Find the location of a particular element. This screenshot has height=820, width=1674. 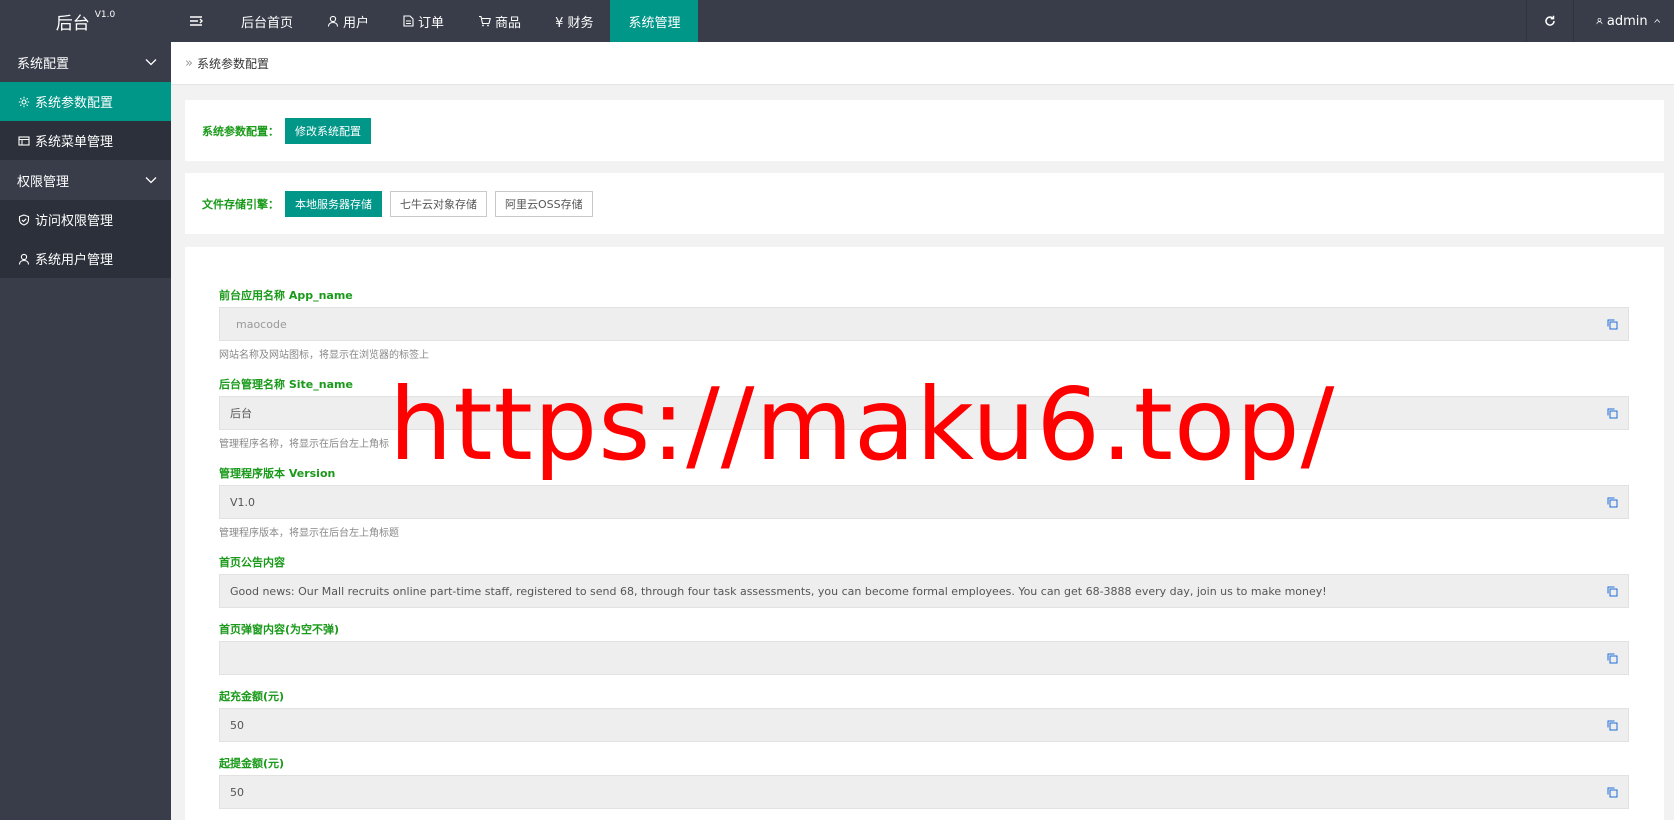

nav-users: 用户 is located at coordinates (348, 21).